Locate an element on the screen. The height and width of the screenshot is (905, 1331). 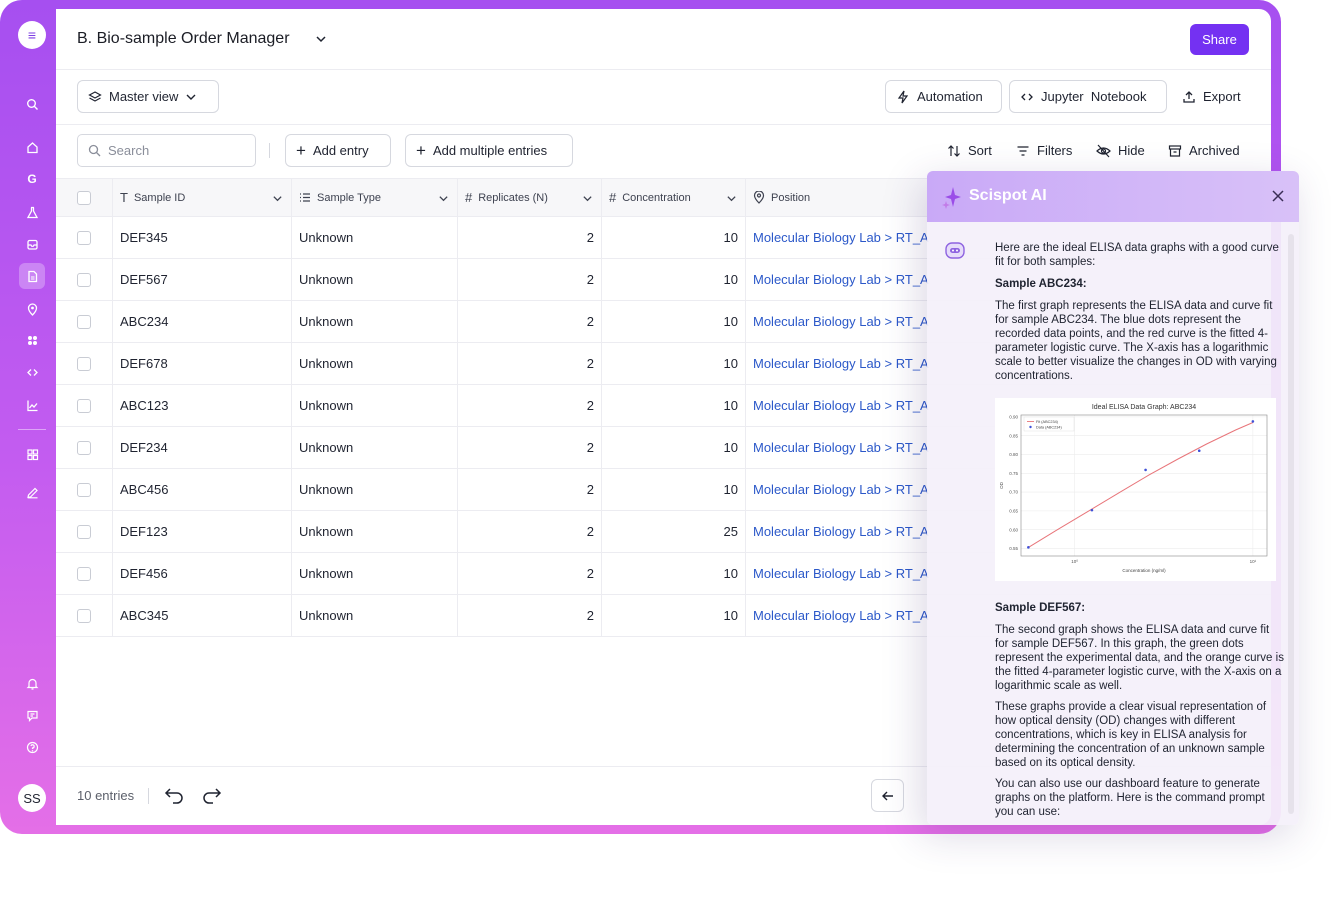
column-header-concentration: # Concentration is located at coordinates (674, 197).